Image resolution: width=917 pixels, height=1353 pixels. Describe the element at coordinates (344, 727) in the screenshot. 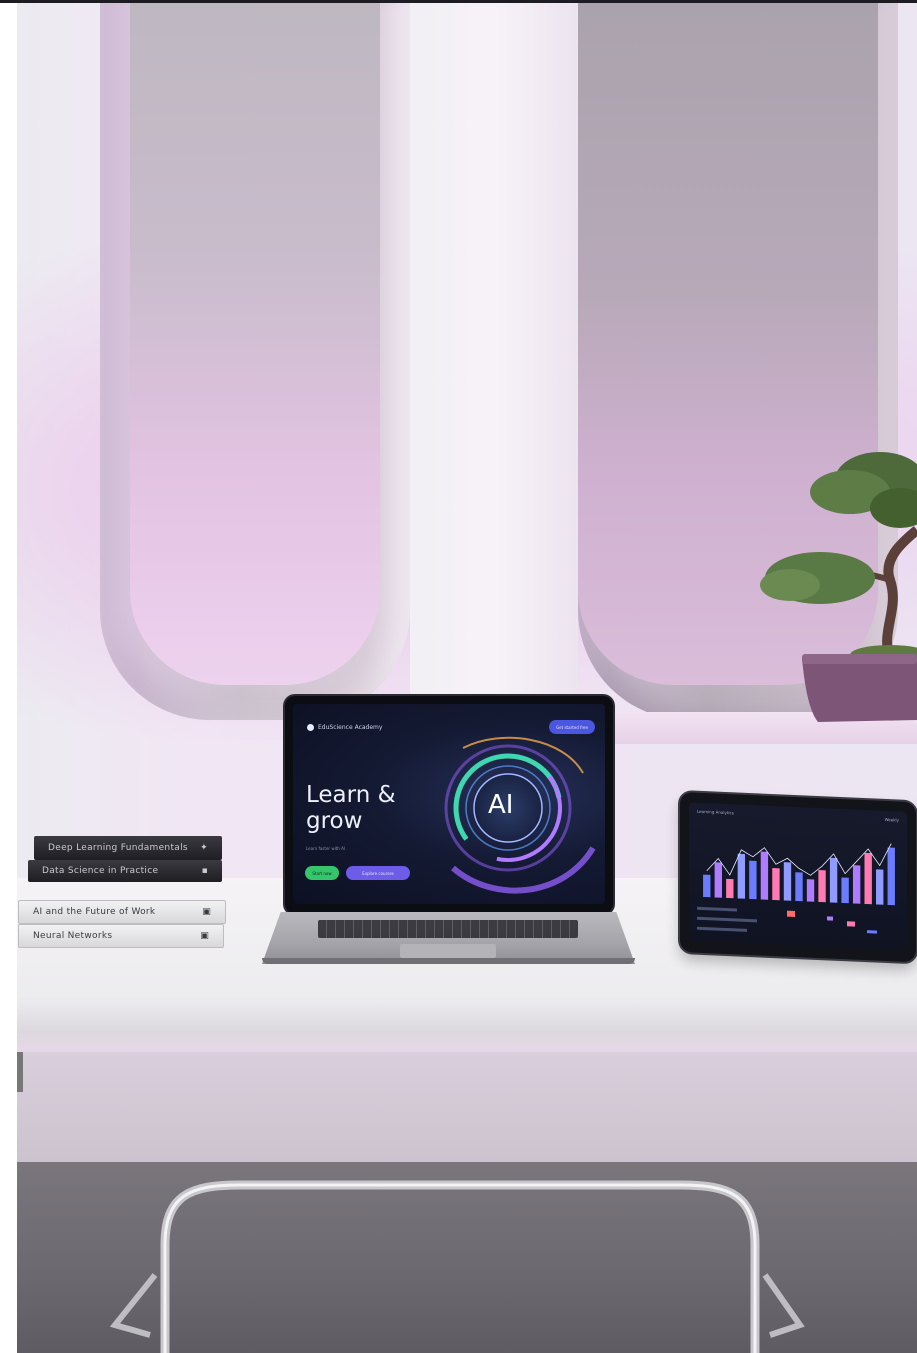

I see `laptop-brand: EduScience Academy` at that location.